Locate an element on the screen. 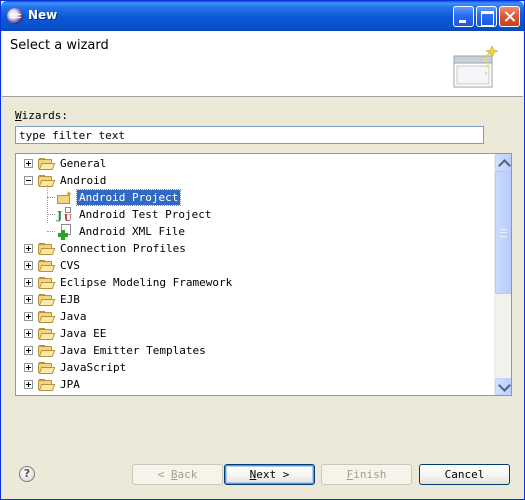  collapse-icon is located at coordinates (28, 180).